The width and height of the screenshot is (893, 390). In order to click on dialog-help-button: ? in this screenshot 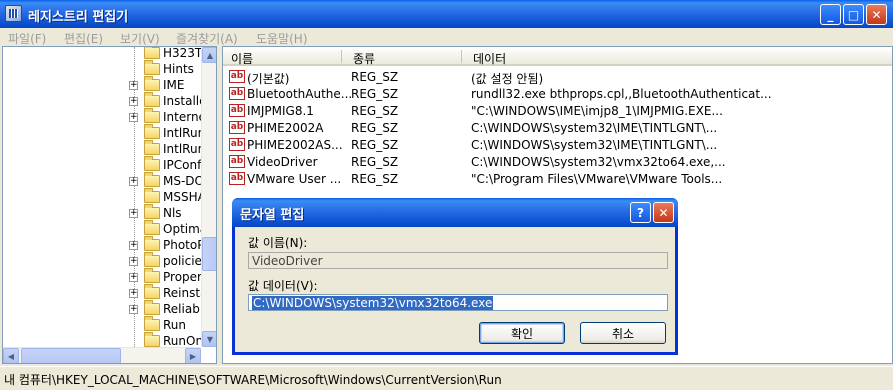, I will do `click(640, 212)`.